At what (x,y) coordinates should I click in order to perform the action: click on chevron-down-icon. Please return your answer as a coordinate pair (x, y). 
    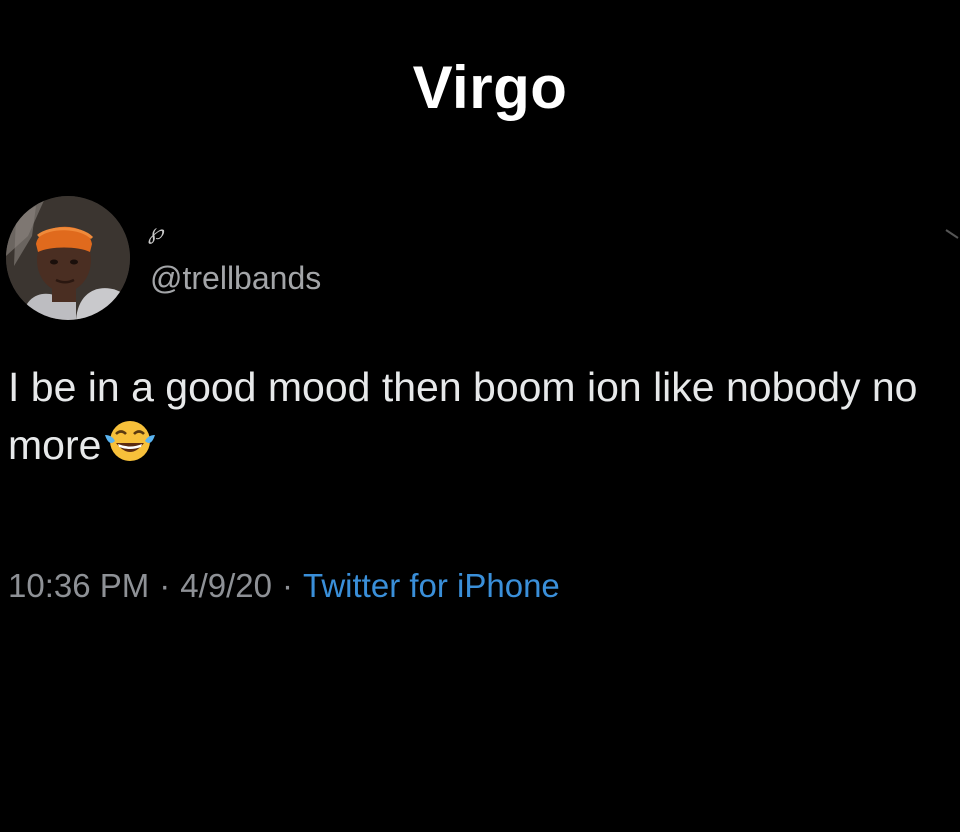
    Looking at the image, I should click on (952, 234).